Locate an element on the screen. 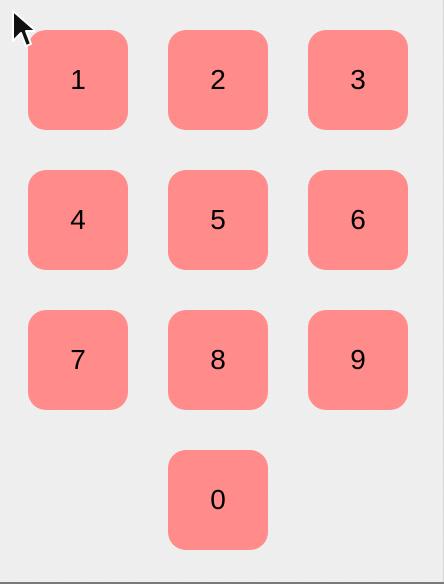  key-2: 2 is located at coordinates (218, 80).